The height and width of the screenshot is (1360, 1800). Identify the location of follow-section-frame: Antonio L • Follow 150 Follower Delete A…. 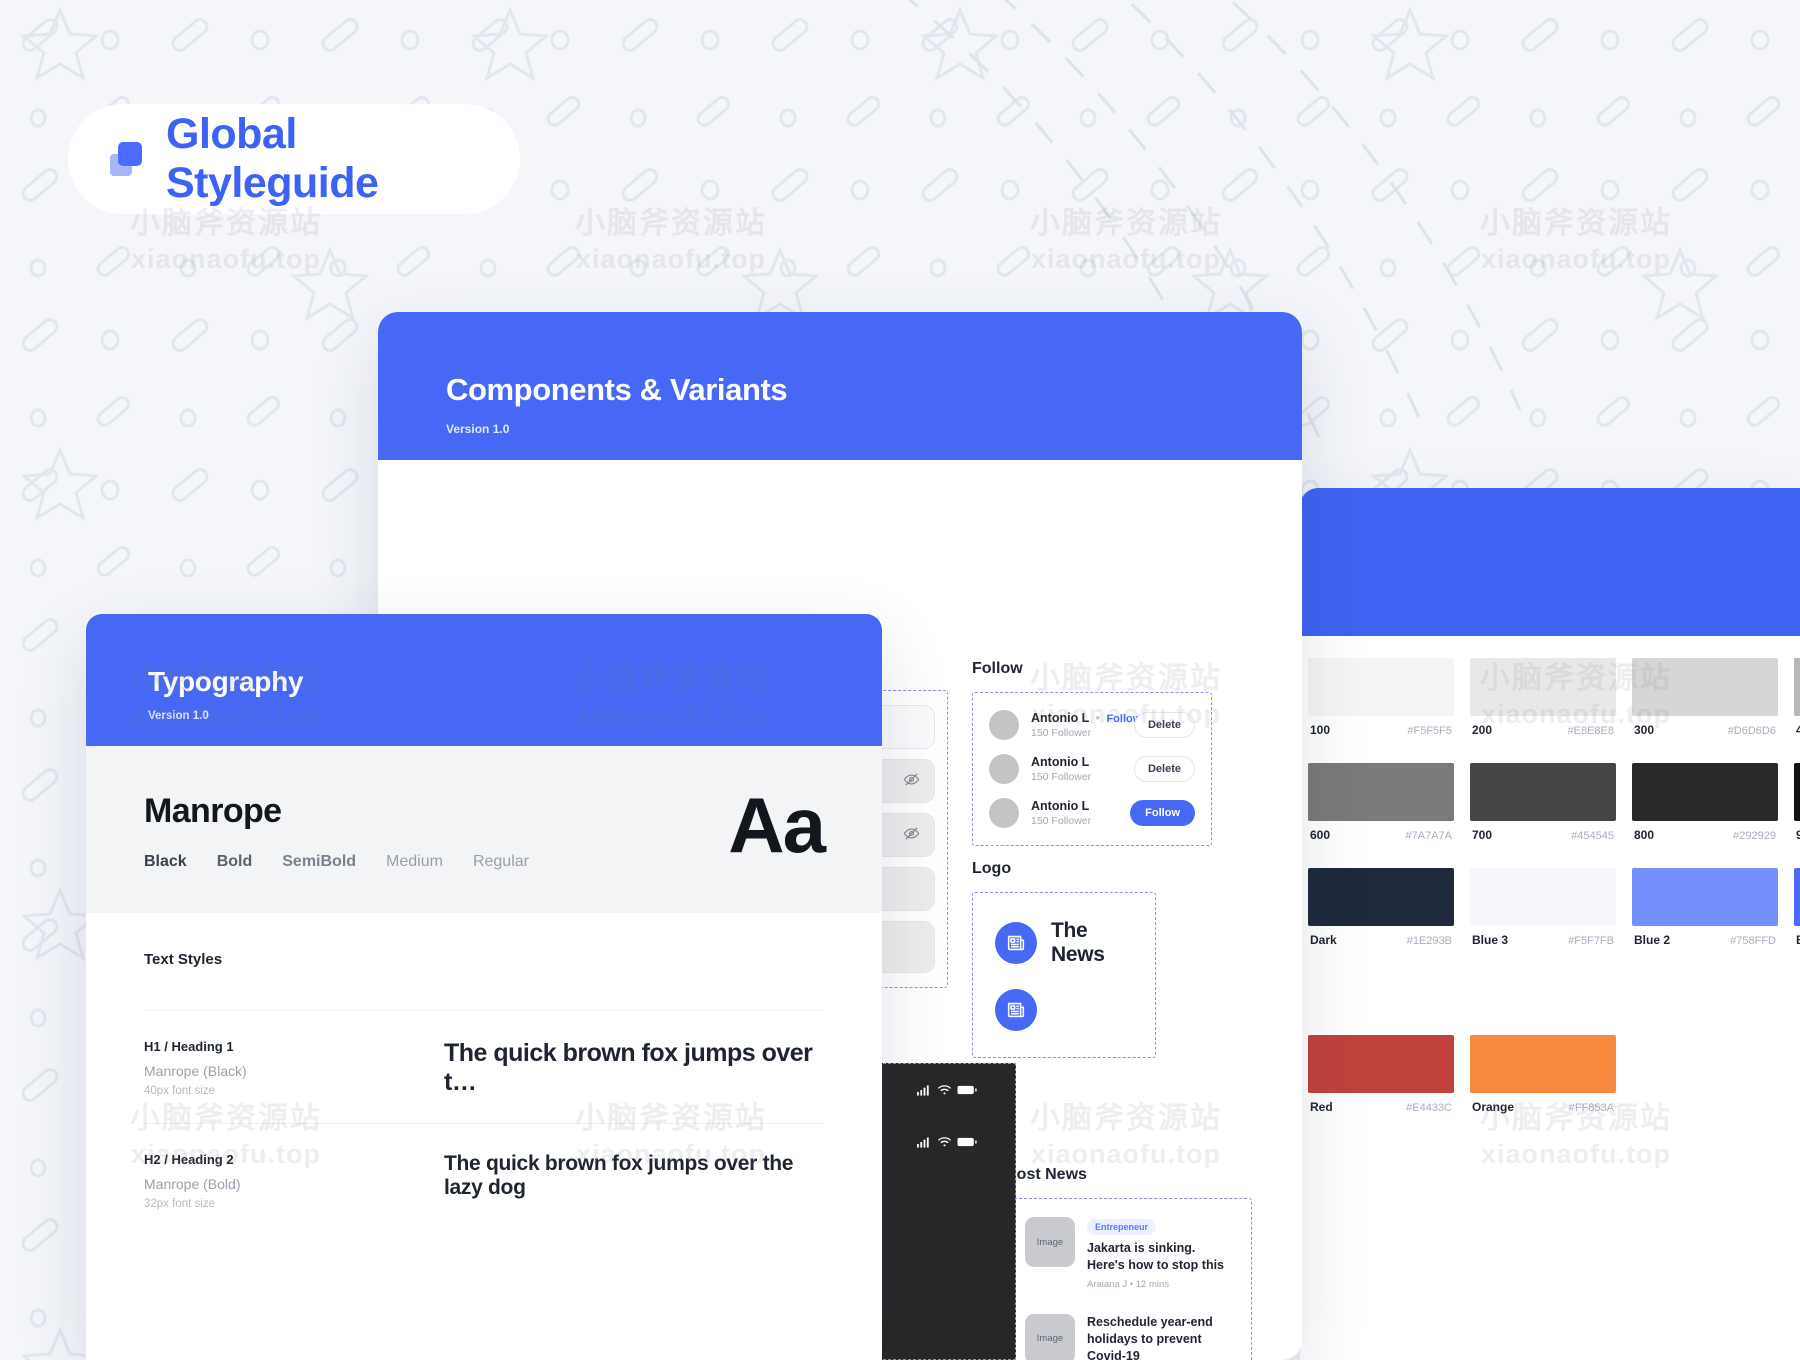
(1092, 769).